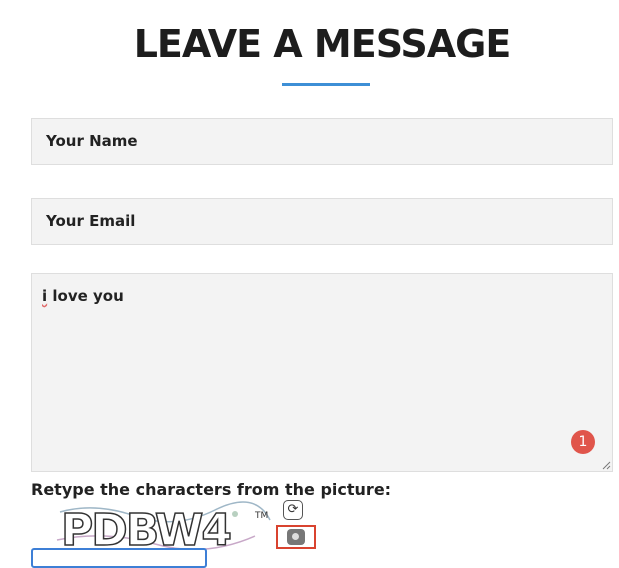 This screenshot has width=619, height=568. What do you see at coordinates (145, 528) in the screenshot?
I see `captcha-text: PDBW4` at bounding box center [145, 528].